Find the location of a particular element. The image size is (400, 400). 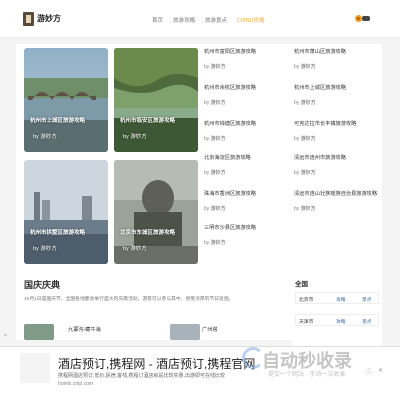

list-item-title: 三明市沙县区旅游攻略 is located at coordinates (230, 227).